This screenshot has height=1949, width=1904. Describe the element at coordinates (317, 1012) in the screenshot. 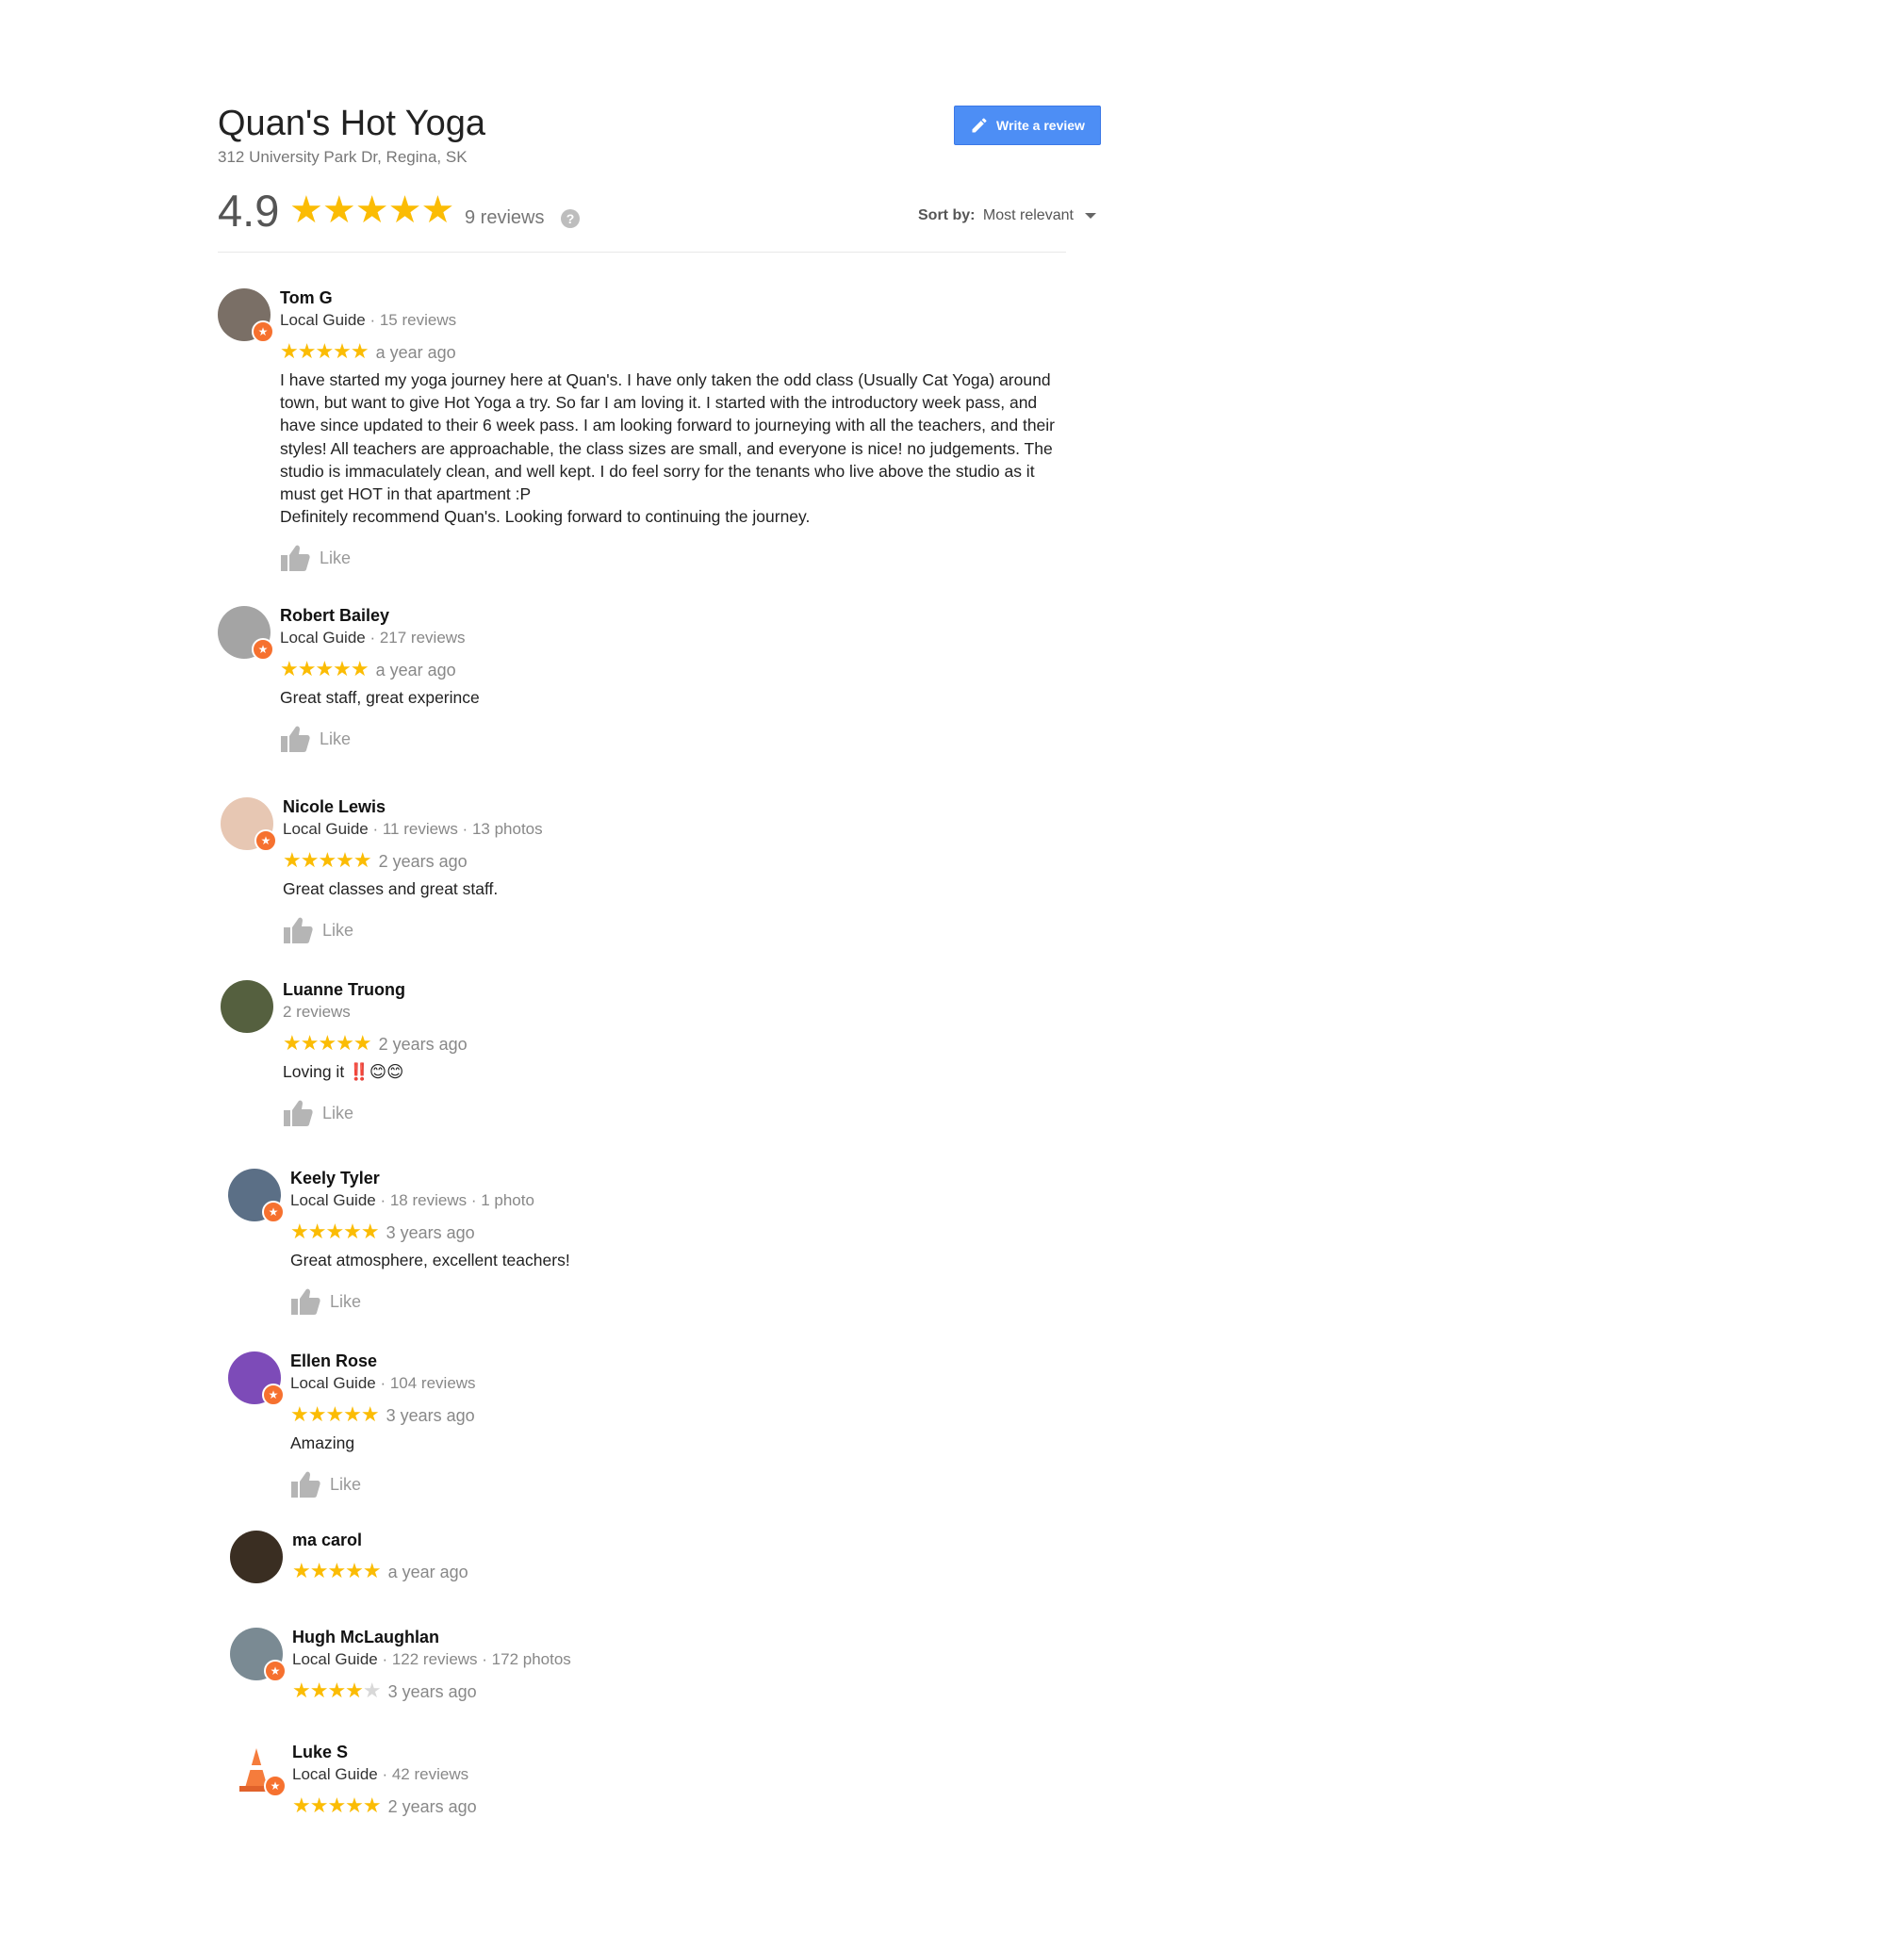

I see `reviewer-stats: 2 reviews` at that location.